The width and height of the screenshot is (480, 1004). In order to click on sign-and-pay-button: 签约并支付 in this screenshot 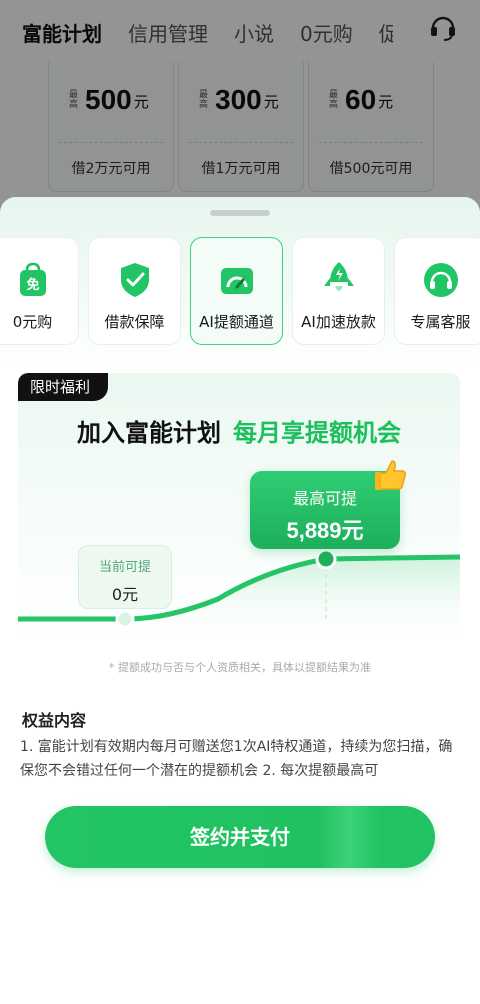, I will do `click(240, 837)`.